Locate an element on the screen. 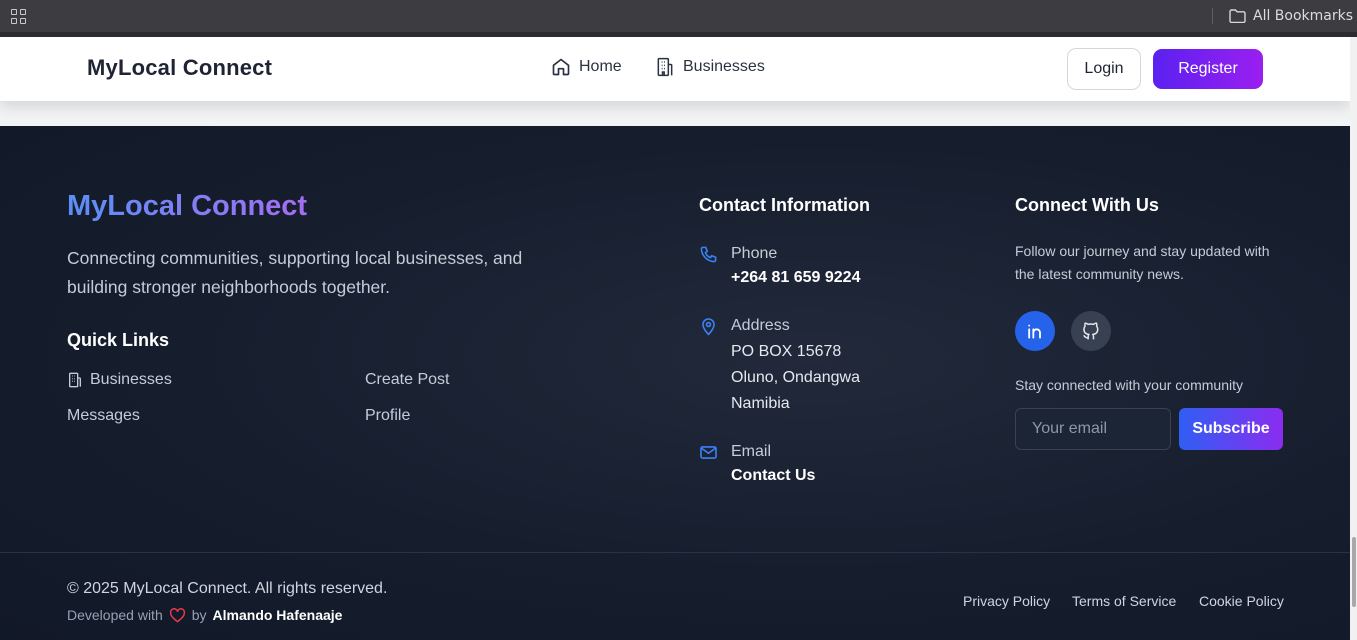  bookmarks-divider is located at coordinates (1212, 16).